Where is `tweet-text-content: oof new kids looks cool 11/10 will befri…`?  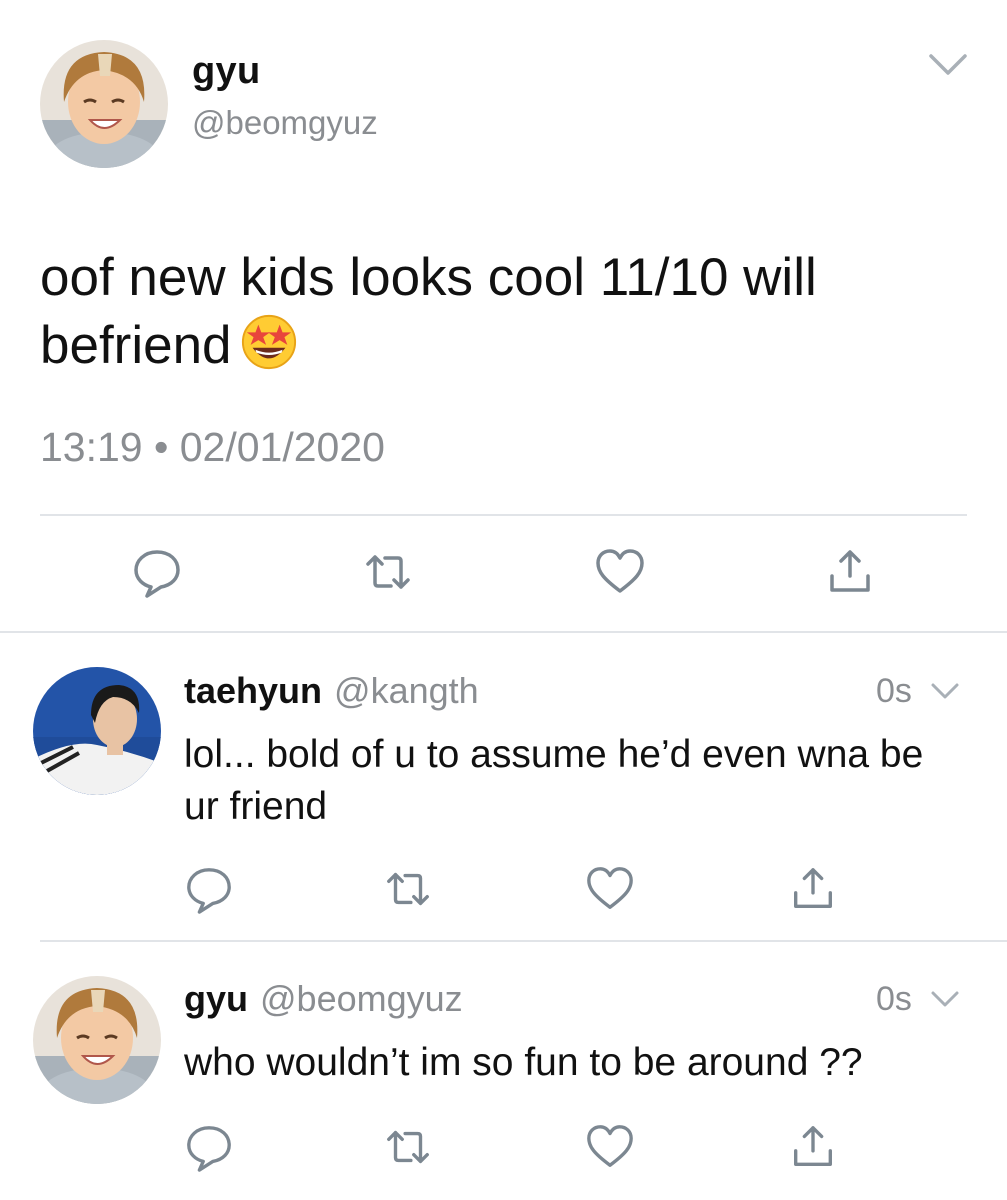 tweet-text-content: oof new kids looks cool 11/10 will befri… is located at coordinates (428, 311).